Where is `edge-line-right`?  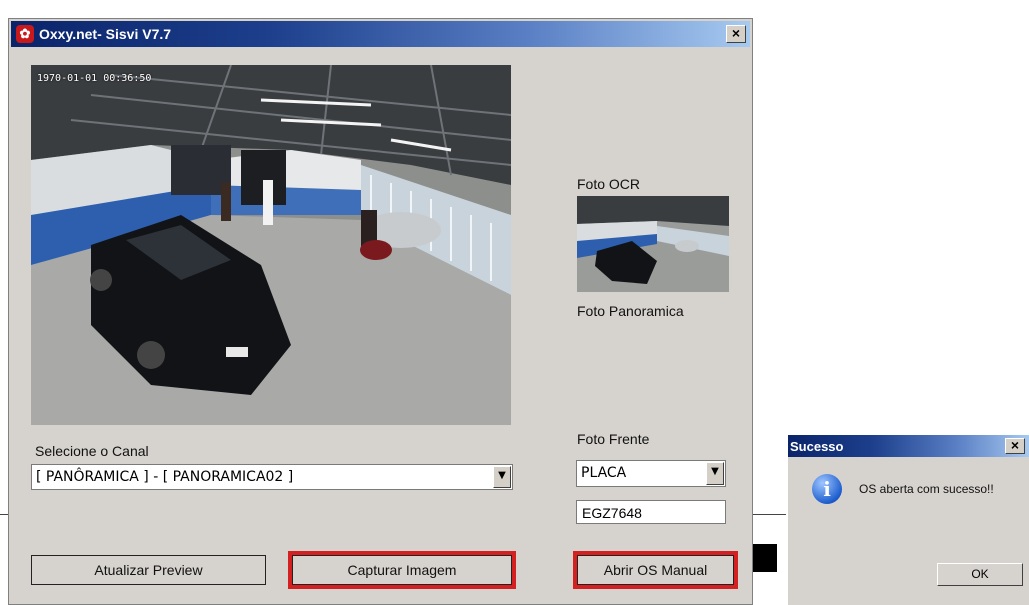
edge-line-right is located at coordinates (769, 514).